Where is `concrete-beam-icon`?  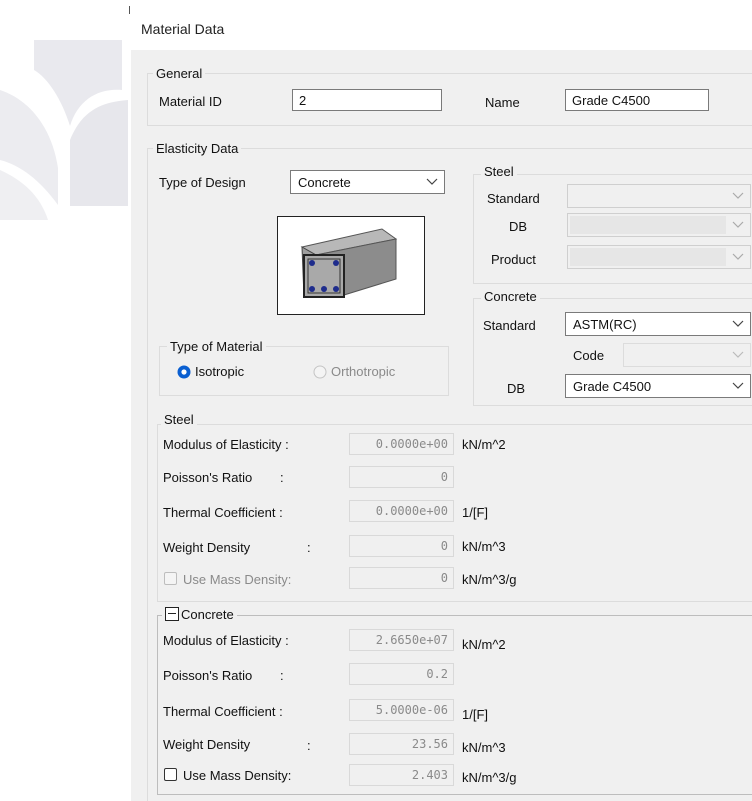 concrete-beam-icon is located at coordinates (349, 263).